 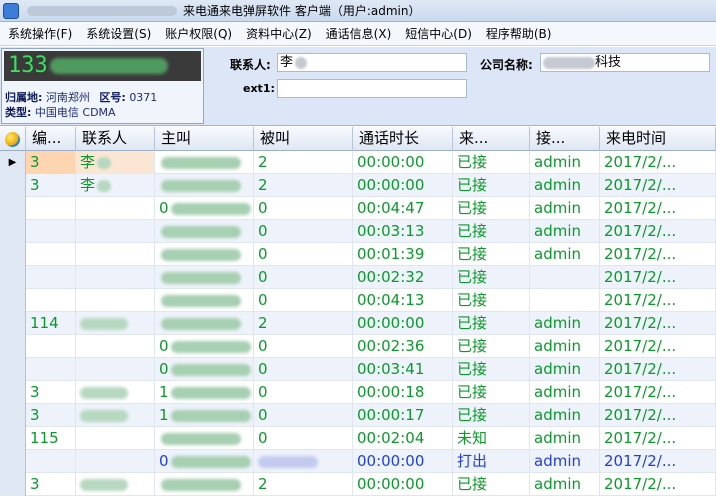 What do you see at coordinates (198, 33) in the screenshot?
I see `menu-account-permissions: 账户权限(Q)` at bounding box center [198, 33].